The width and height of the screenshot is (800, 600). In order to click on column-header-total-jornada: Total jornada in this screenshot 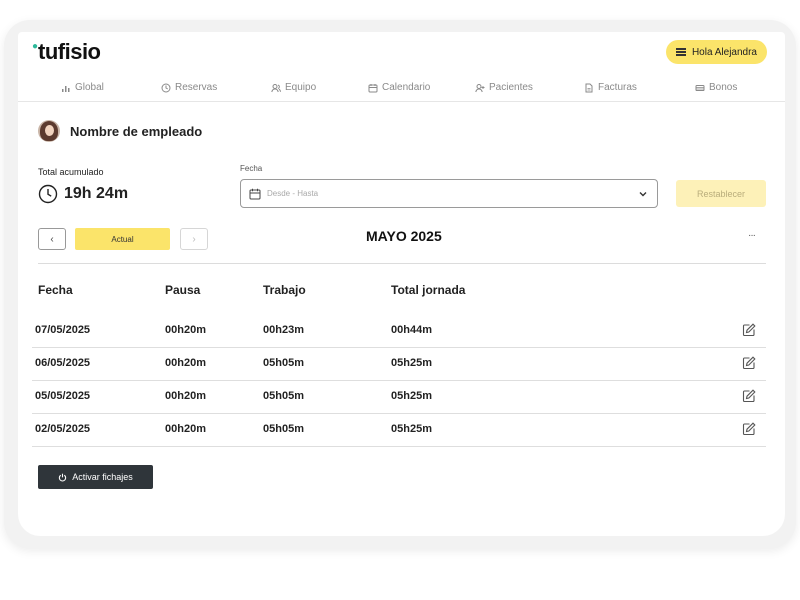, I will do `click(428, 290)`.